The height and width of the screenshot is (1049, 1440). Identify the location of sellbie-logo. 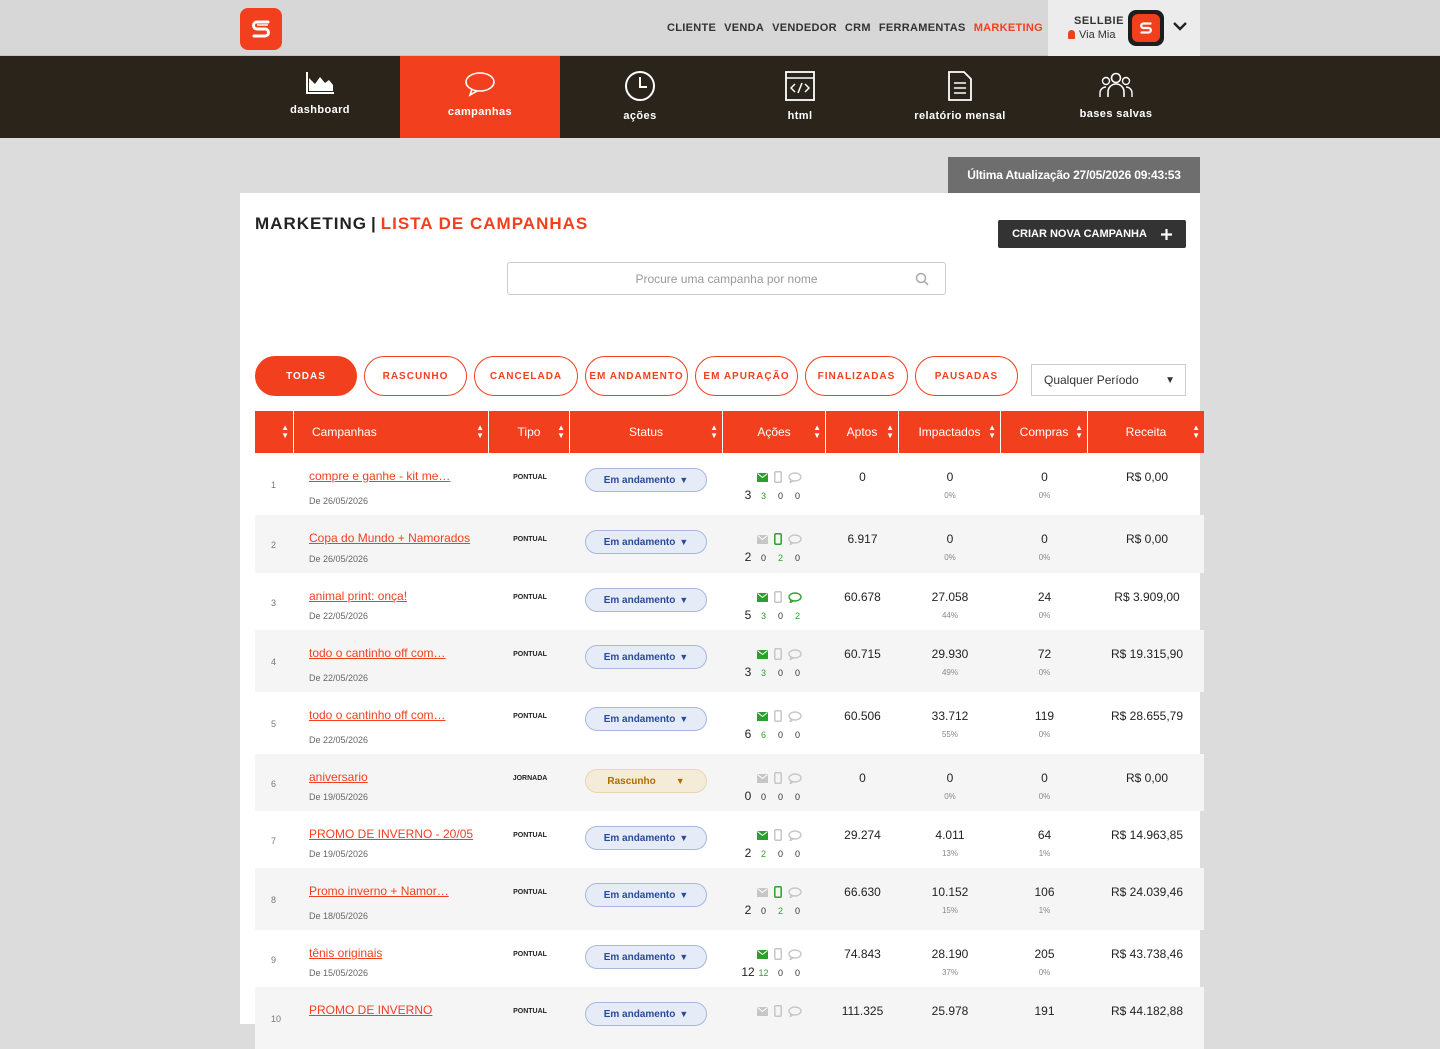
(261, 29).